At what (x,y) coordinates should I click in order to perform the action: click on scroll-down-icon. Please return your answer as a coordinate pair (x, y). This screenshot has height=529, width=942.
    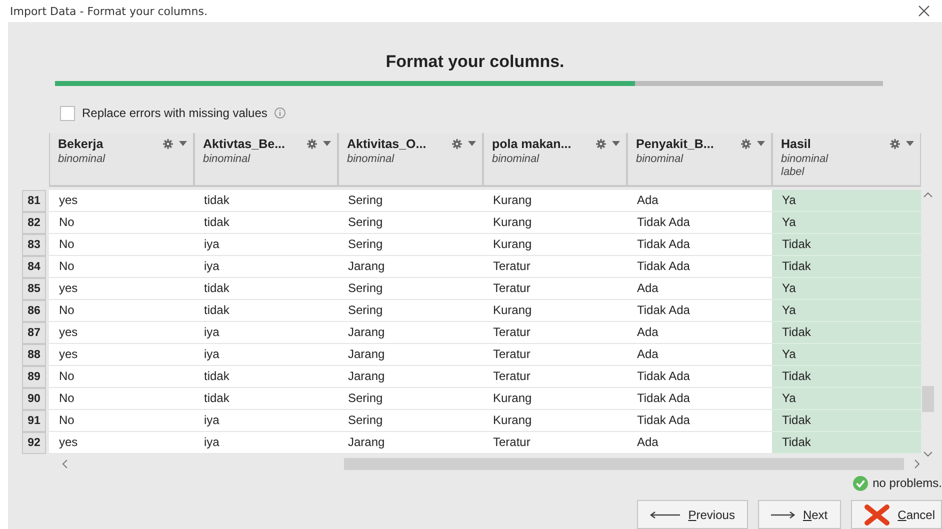
    Looking at the image, I should click on (928, 454).